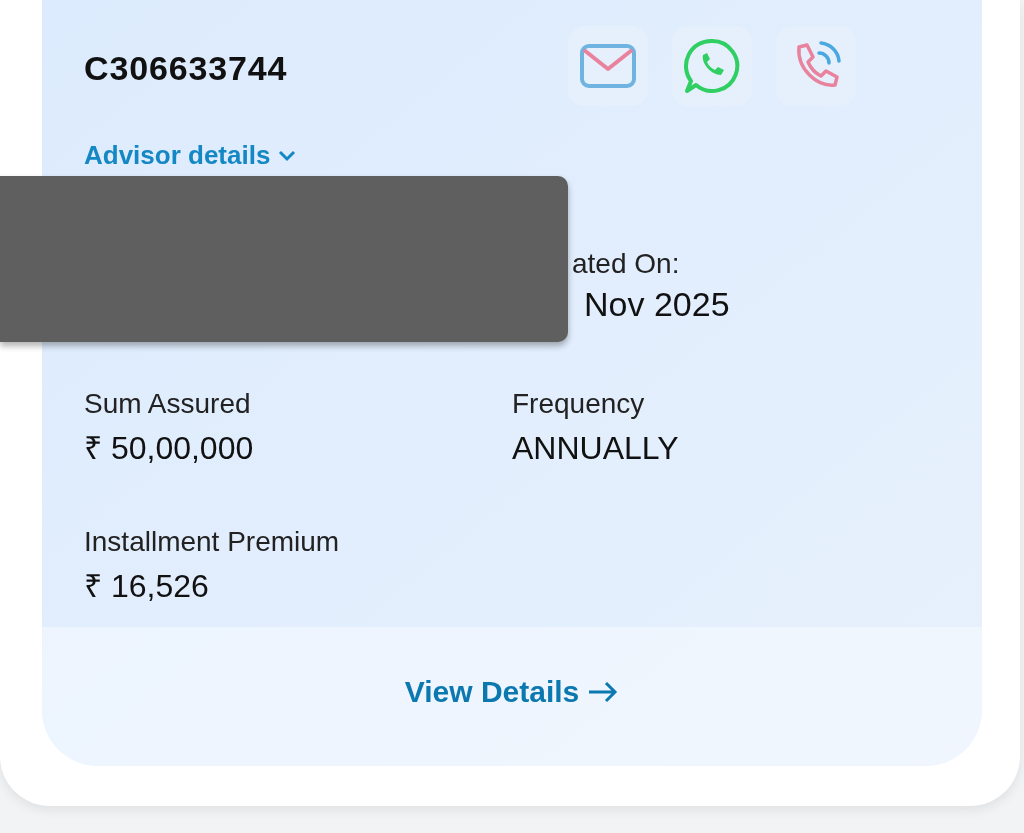  Describe the element at coordinates (146, 586) in the screenshot. I see `field-value: ₹ 16,526` at that location.